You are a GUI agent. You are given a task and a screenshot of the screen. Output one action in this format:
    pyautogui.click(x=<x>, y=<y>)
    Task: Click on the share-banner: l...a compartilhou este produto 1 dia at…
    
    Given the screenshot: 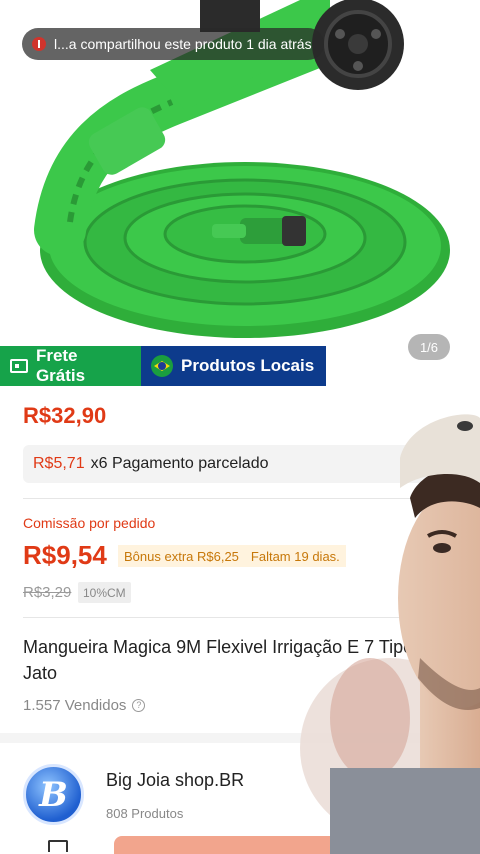 What is the action you would take?
    pyautogui.click(x=173, y=44)
    